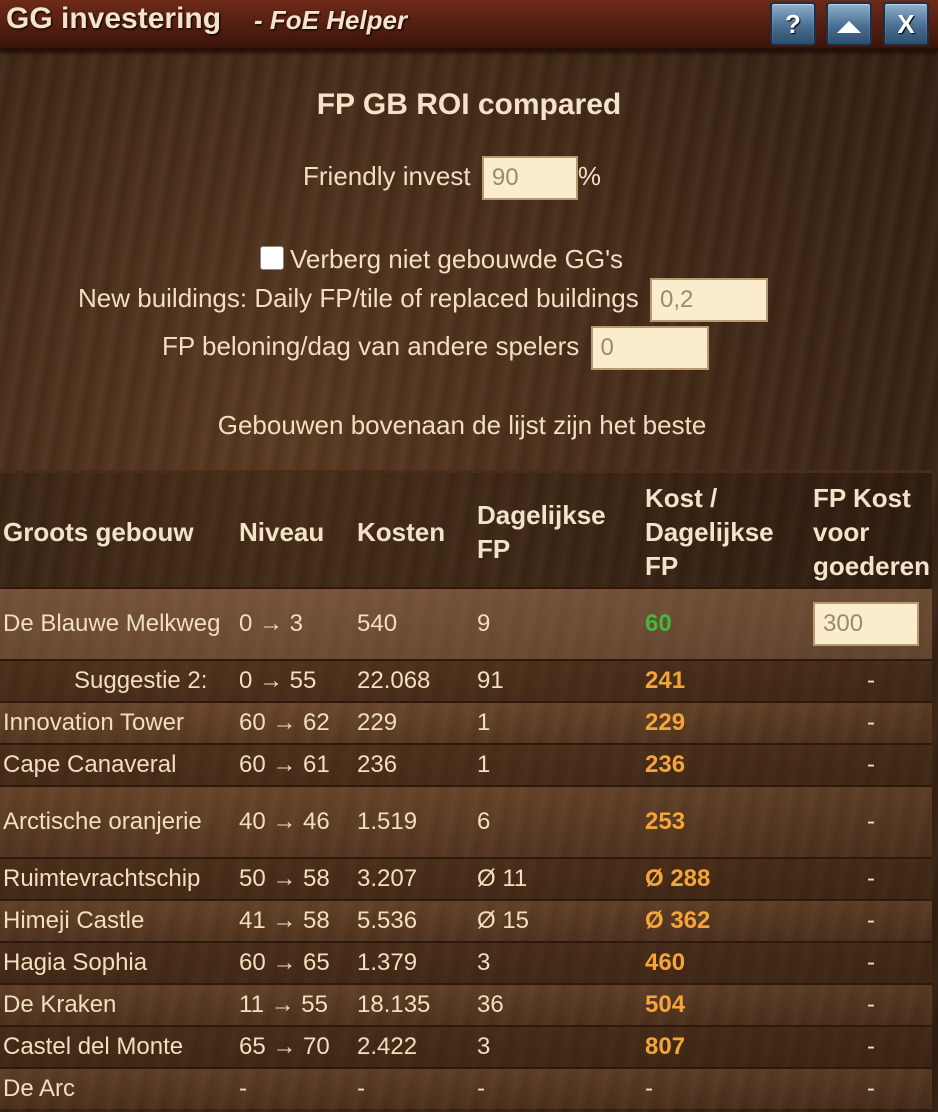  I want to click on chevron-up-icon, so click(849, 27).